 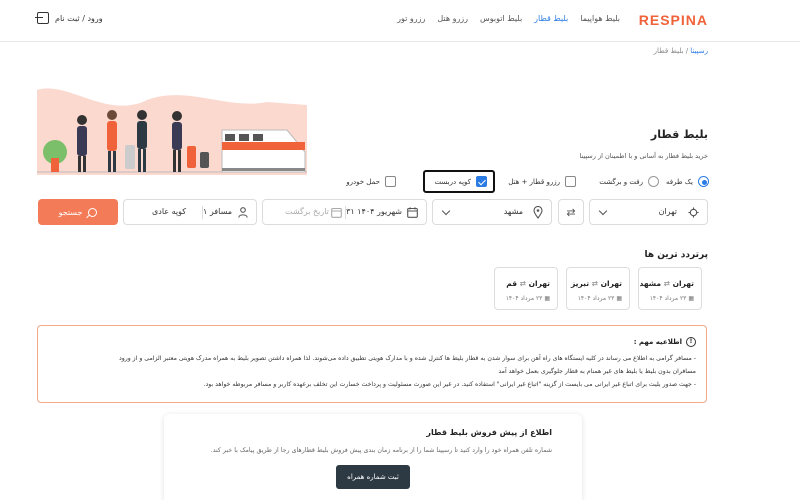 I want to click on search-icon, so click(x=93, y=212).